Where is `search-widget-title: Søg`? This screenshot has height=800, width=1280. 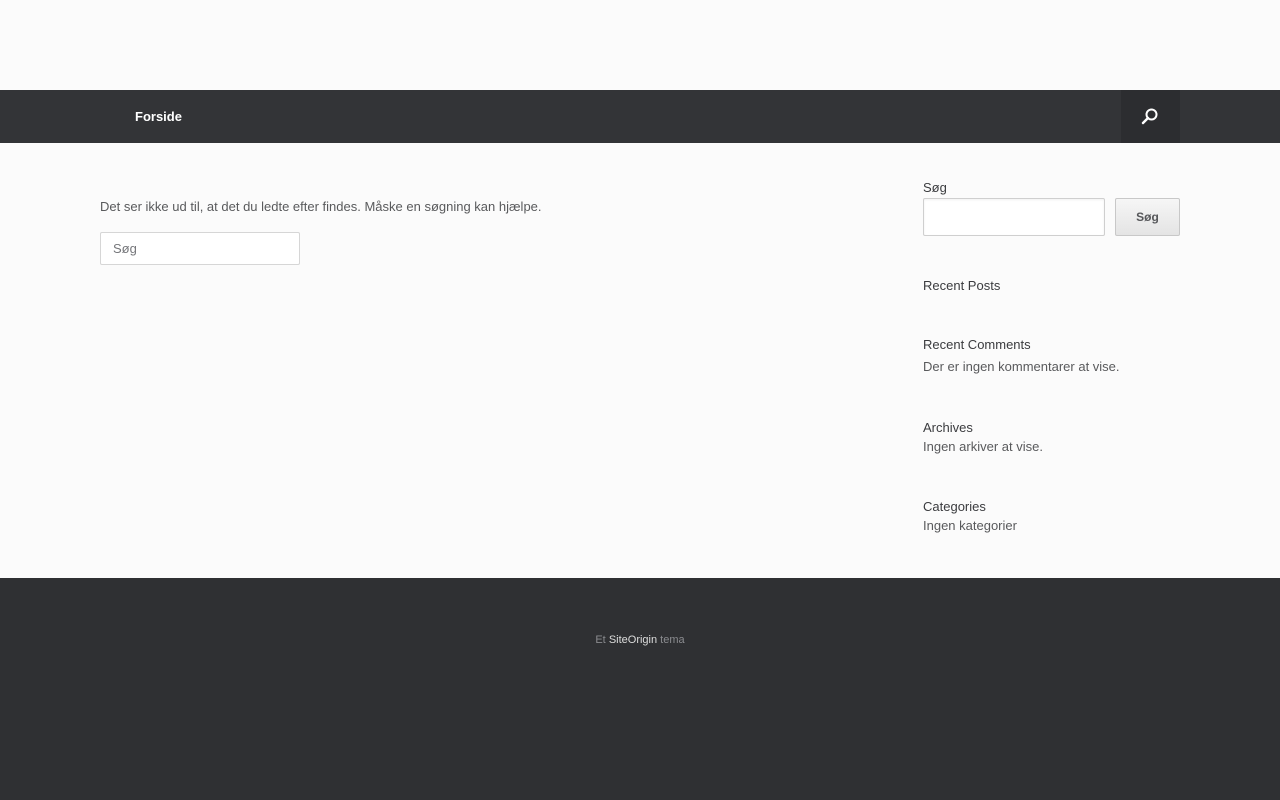 search-widget-title: Søg is located at coordinates (935, 187).